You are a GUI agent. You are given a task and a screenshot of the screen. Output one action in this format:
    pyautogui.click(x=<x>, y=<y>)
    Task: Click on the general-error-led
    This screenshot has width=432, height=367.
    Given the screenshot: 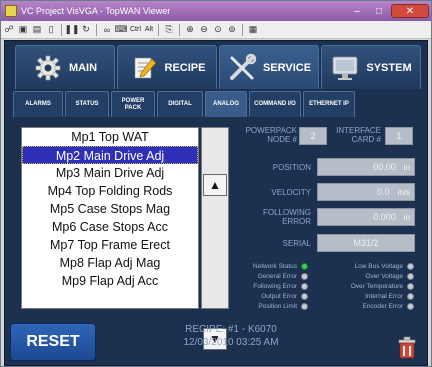 What is the action you would take?
    pyautogui.click(x=304, y=276)
    